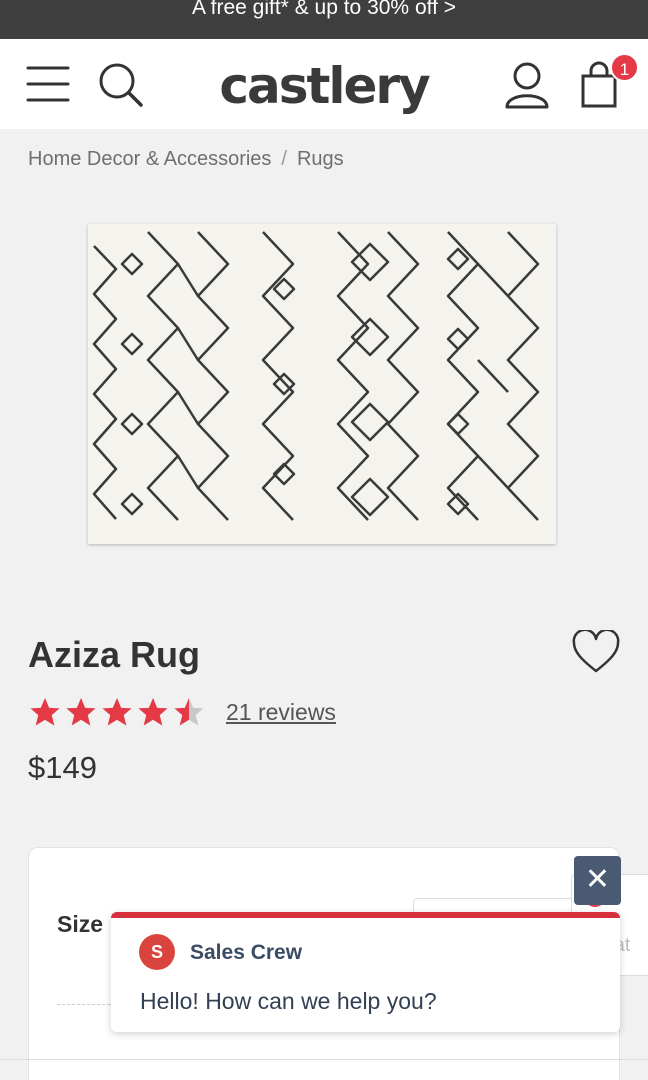 This screenshot has width=648, height=1080. I want to click on agent-name: Sales Crew, so click(246, 952).